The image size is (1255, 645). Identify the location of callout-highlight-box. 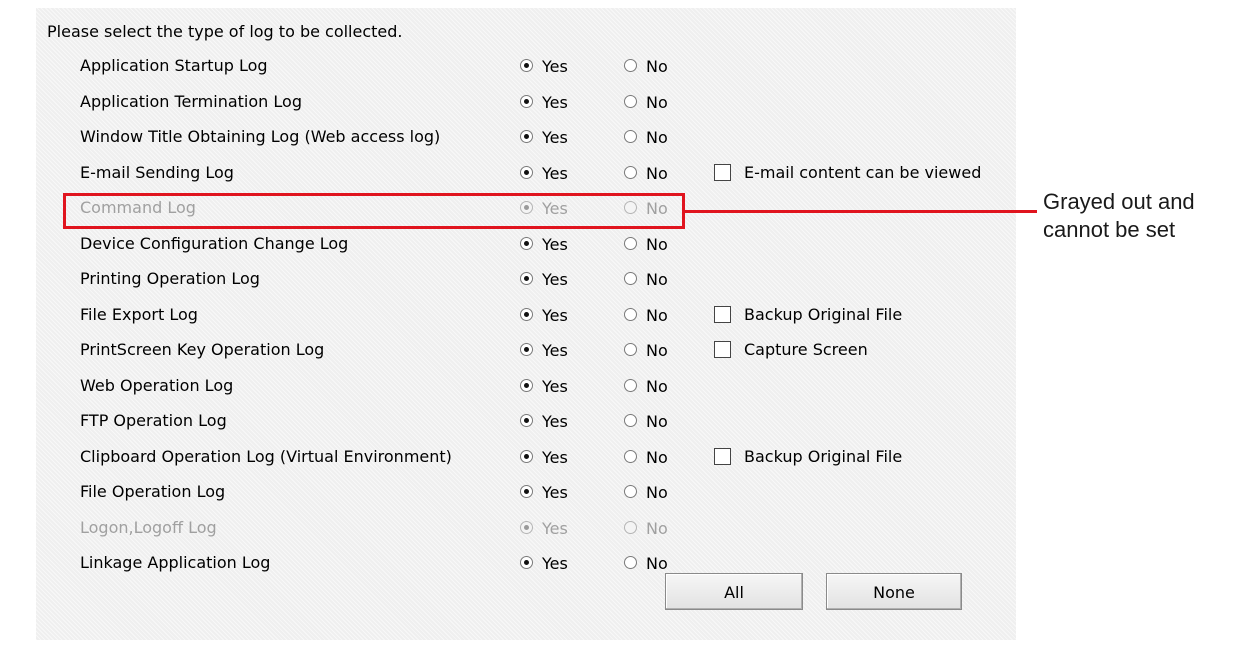
(374, 211).